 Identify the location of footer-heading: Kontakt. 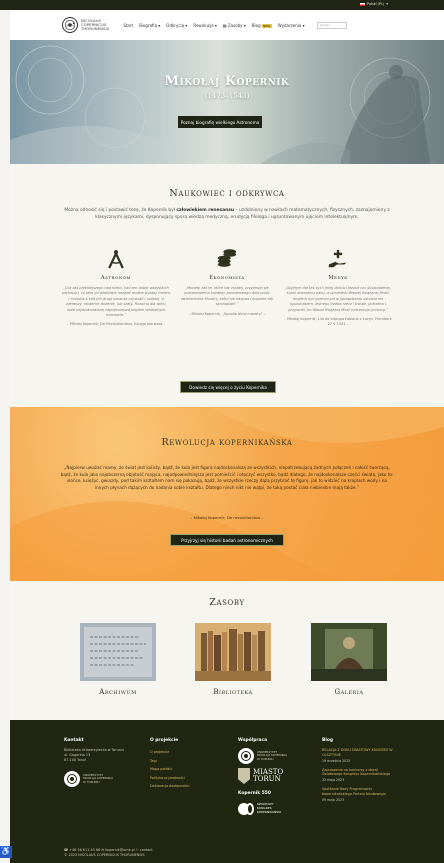
(74, 740).